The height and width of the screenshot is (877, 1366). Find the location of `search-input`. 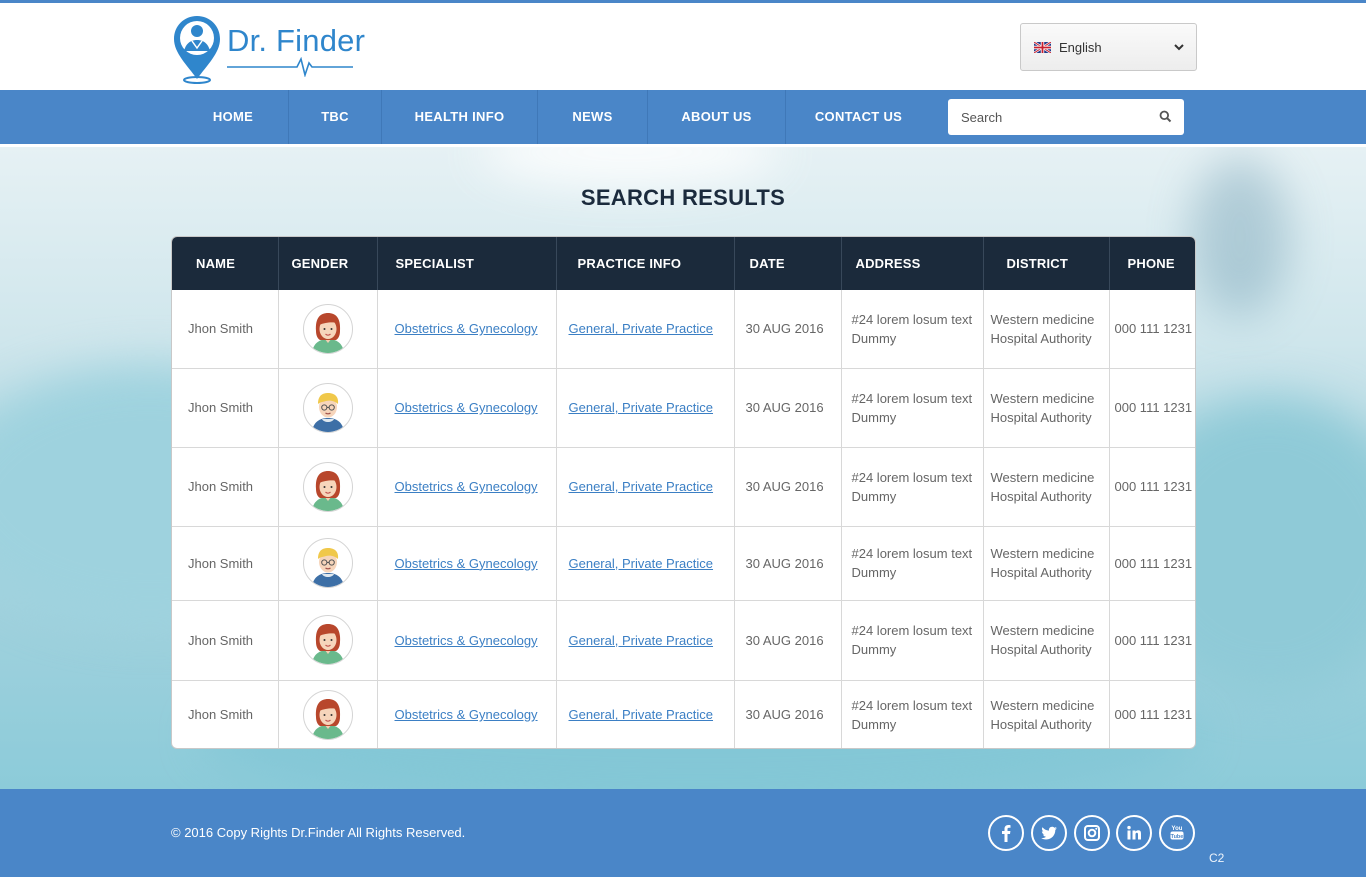

search-input is located at coordinates (1048, 117).